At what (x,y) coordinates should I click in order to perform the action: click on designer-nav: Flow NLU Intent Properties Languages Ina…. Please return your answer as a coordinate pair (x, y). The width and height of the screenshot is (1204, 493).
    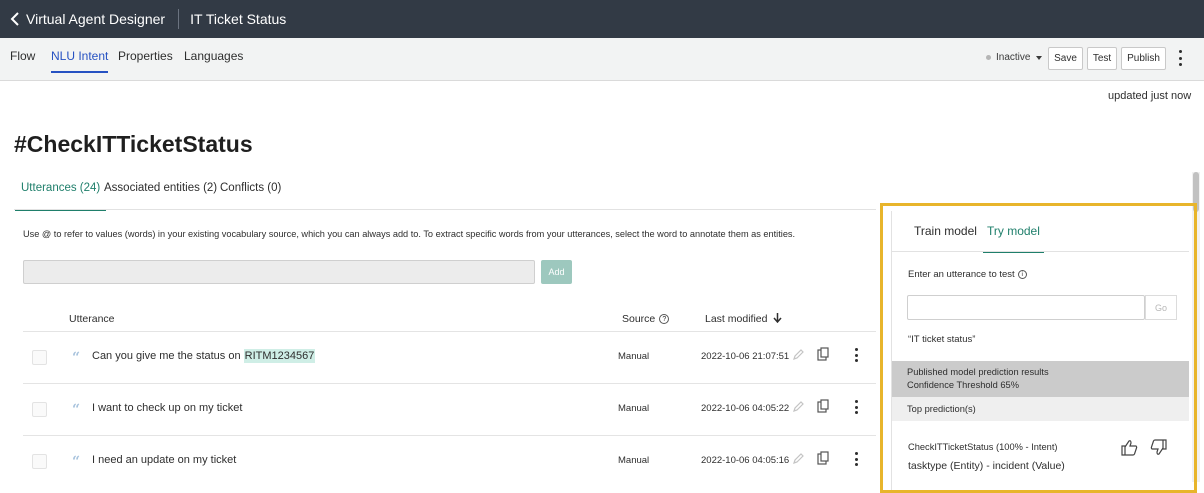
    Looking at the image, I should click on (602, 59).